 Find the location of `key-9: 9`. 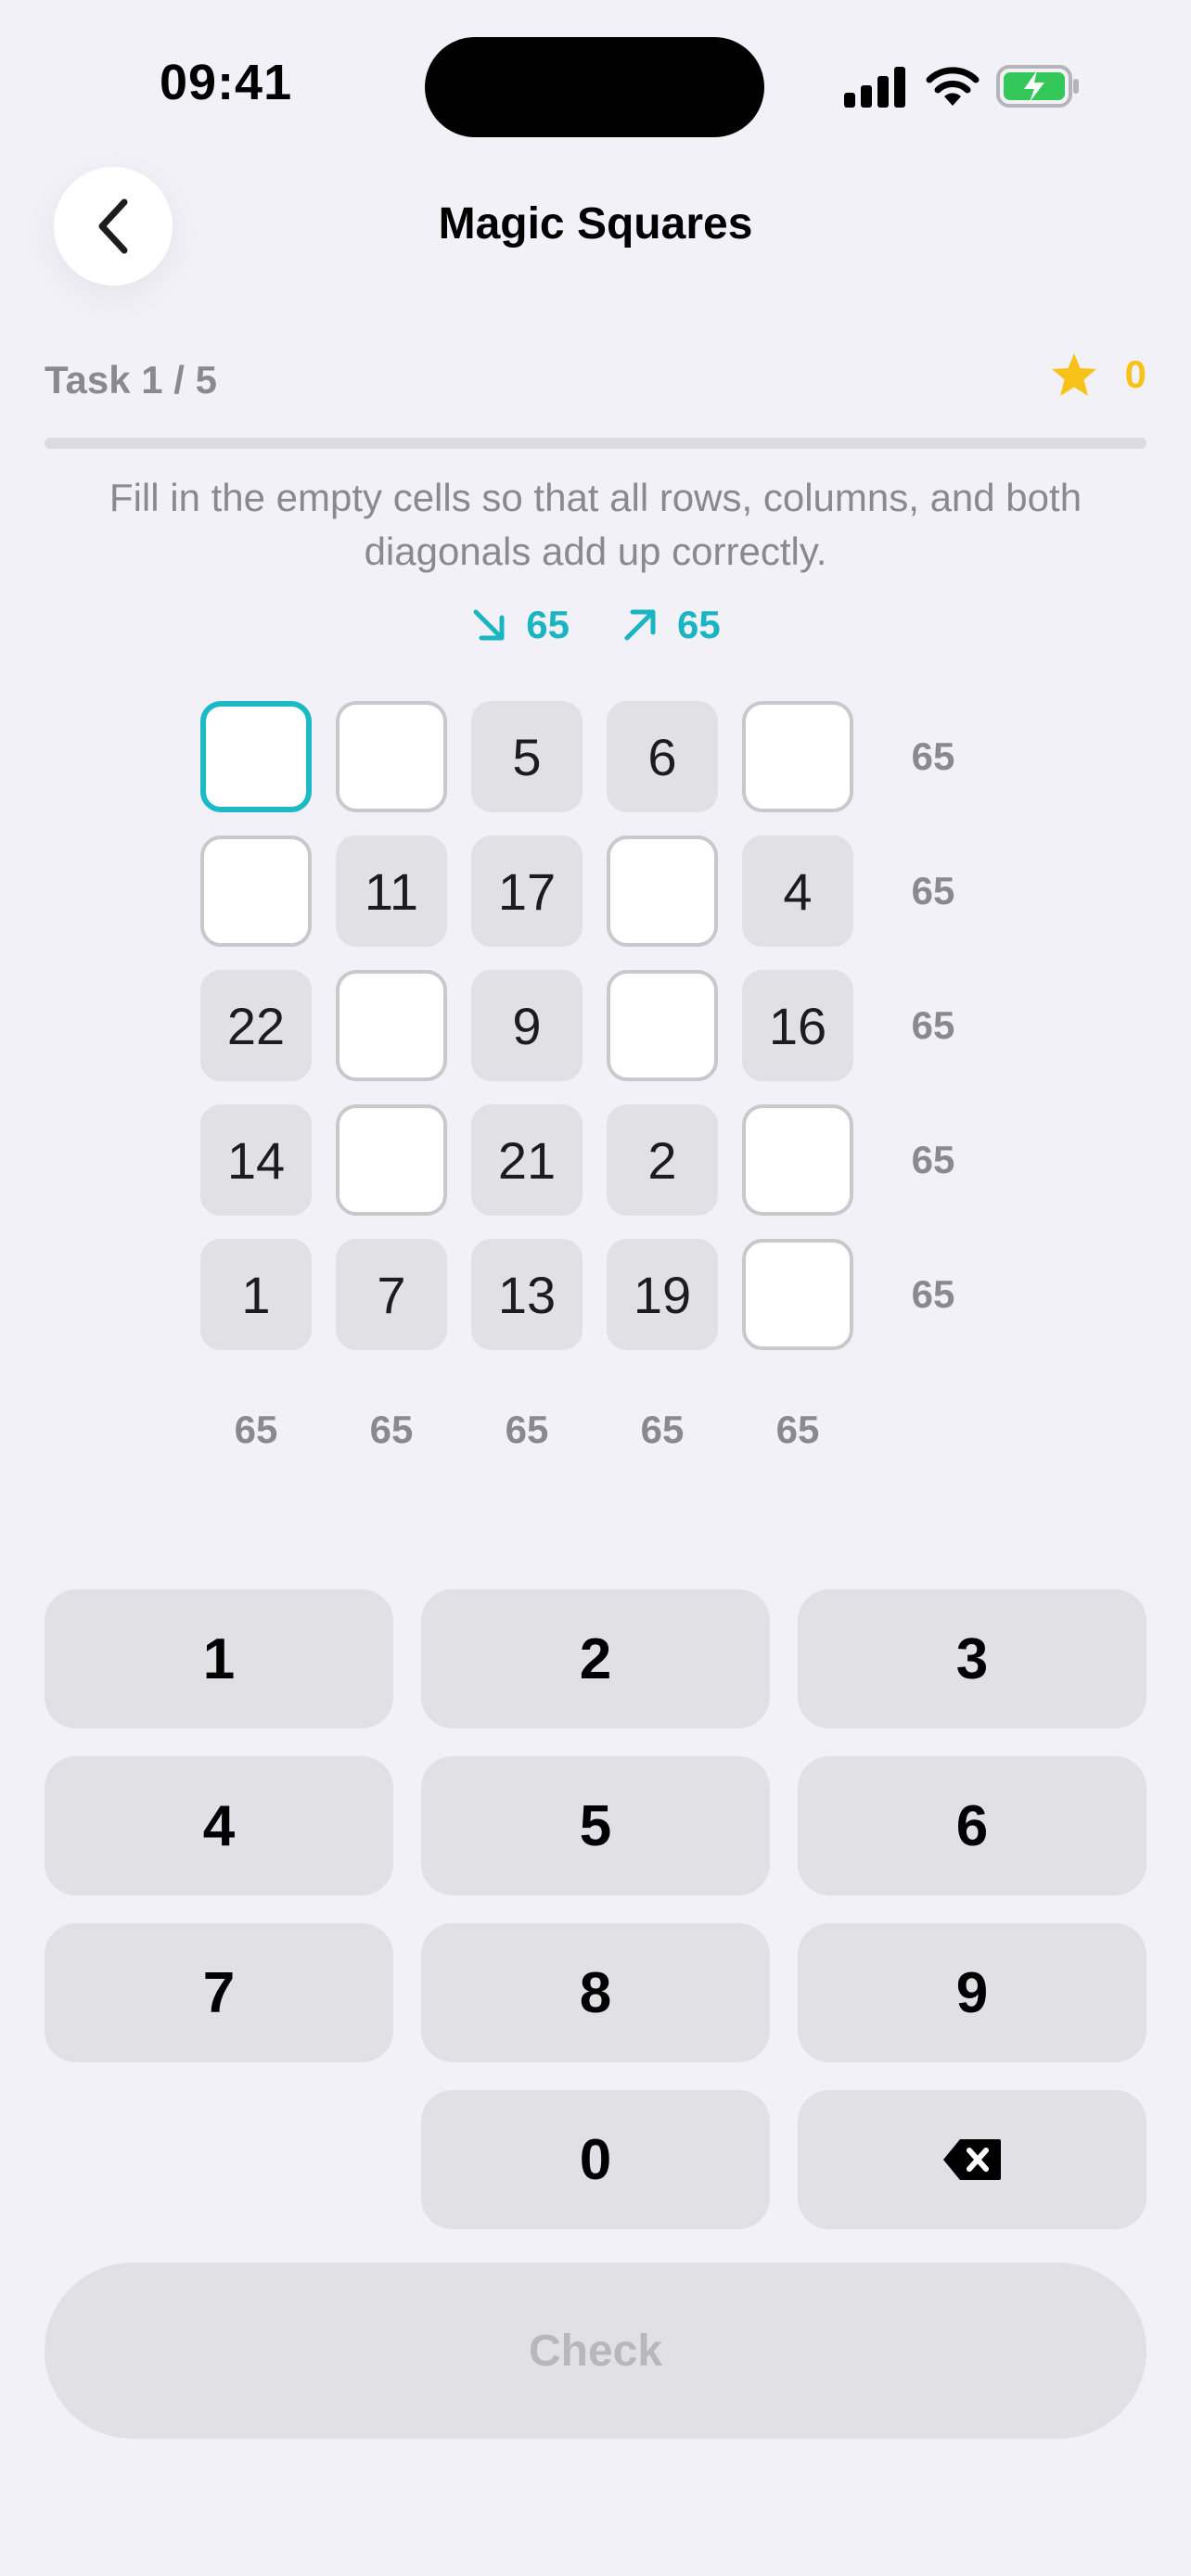

key-9: 9 is located at coordinates (972, 1993).